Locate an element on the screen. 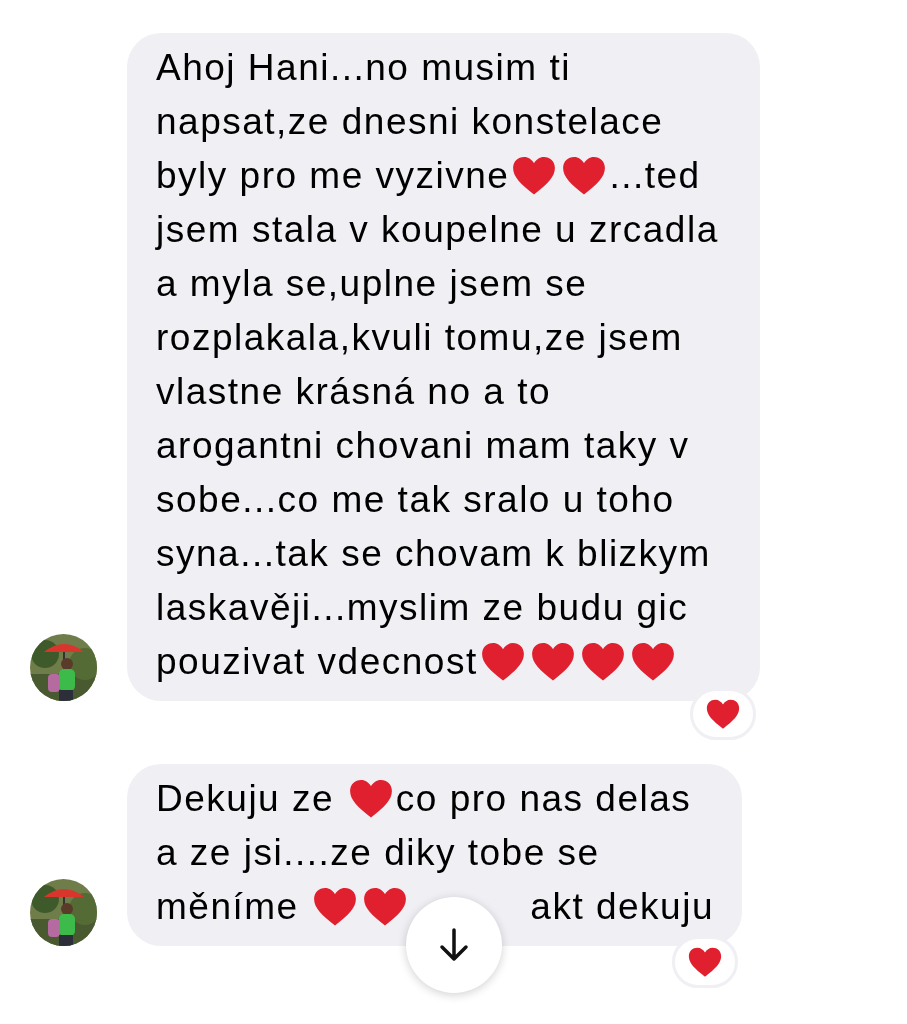 Image resolution: width=907 pixels, height=1024 pixels. message-text: ...ted is located at coordinates (655, 176).